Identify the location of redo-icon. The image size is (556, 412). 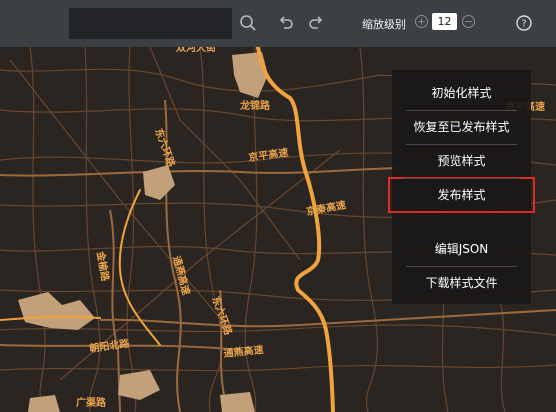
(316, 23).